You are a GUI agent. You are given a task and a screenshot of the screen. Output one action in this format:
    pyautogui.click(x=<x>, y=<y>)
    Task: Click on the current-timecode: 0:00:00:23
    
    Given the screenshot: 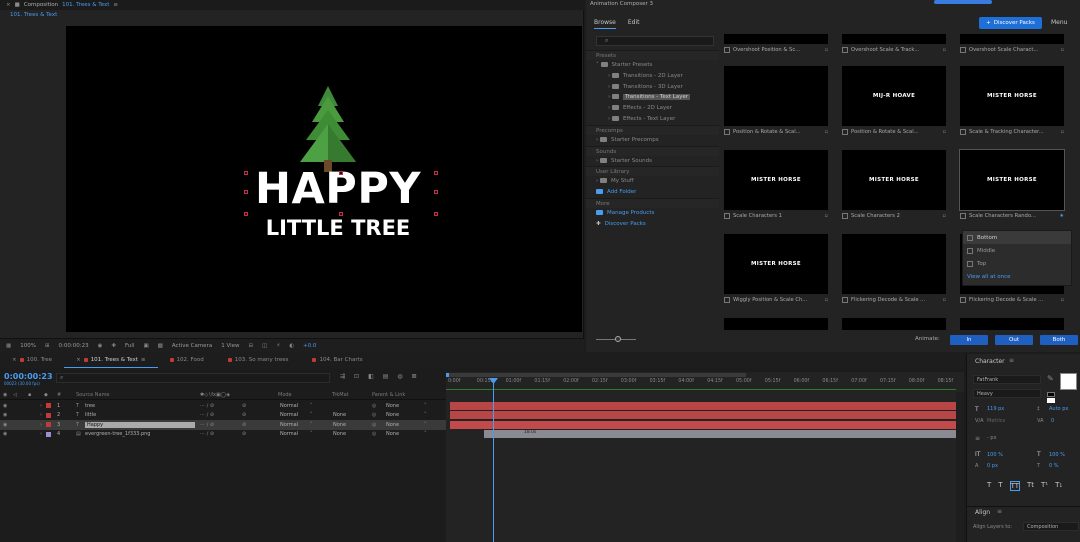 What is the action you would take?
    pyautogui.click(x=28, y=376)
    